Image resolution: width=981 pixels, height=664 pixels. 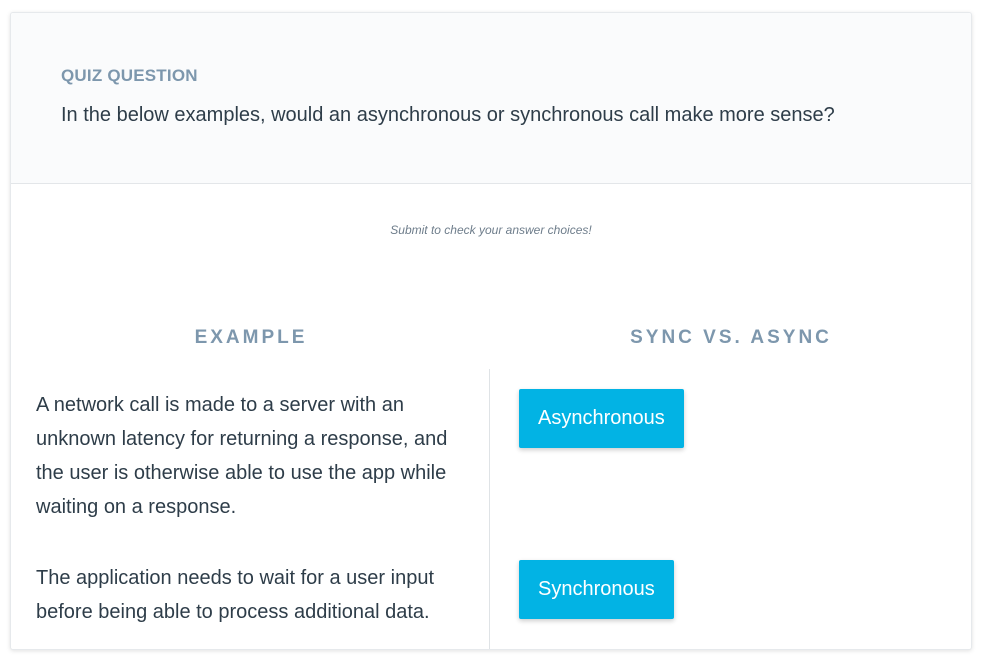 I want to click on answer-column-header: SYNC VS. ASYNC, so click(x=731, y=337).